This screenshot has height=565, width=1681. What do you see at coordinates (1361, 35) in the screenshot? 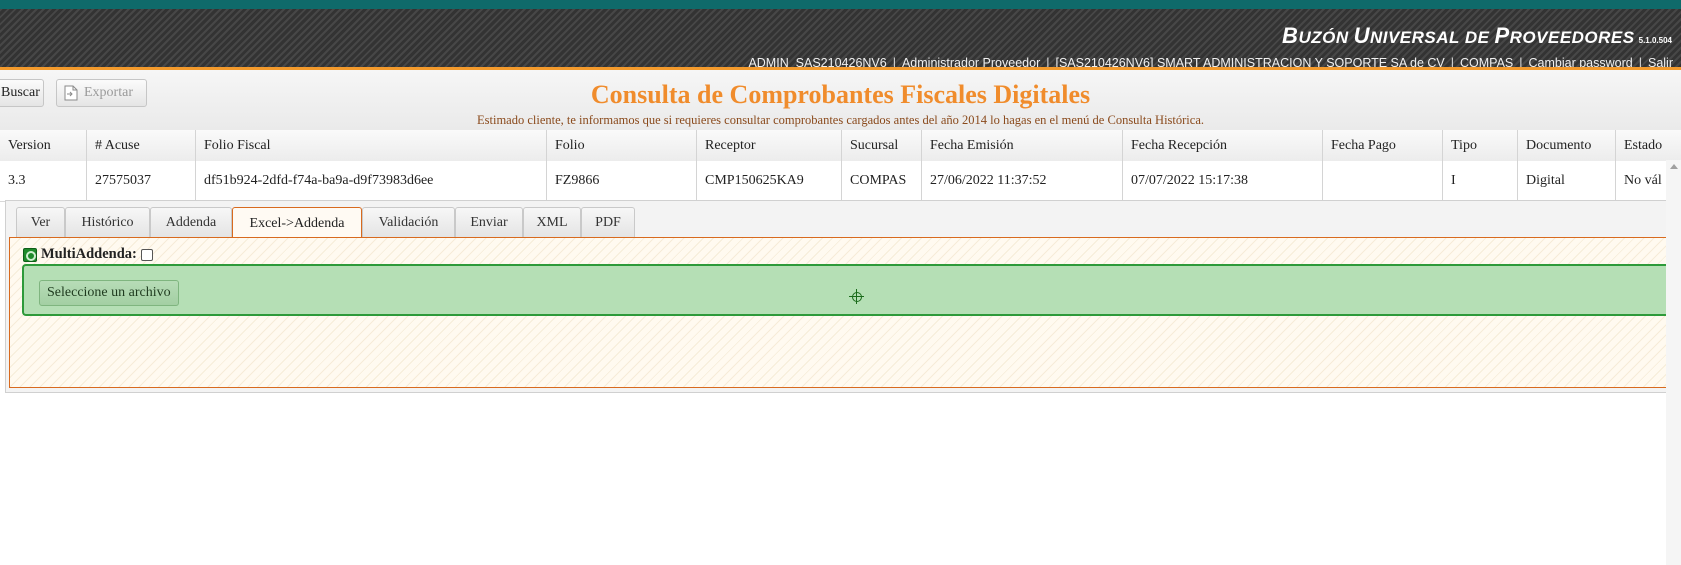
I see `brand-part2-initial: U` at bounding box center [1361, 35].